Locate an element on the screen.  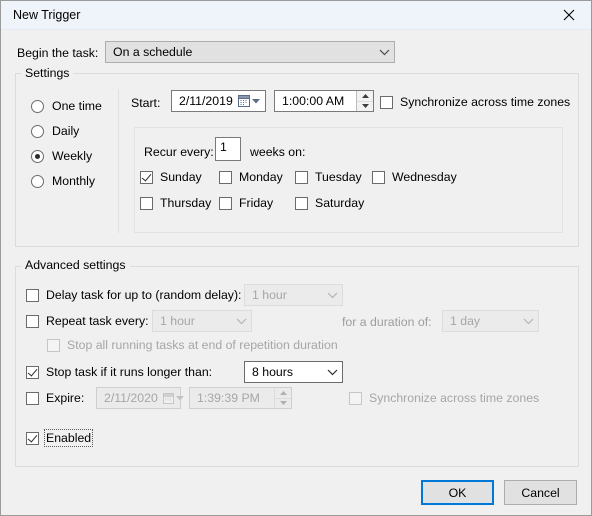
cancel-button-label: Cancel is located at coordinates (540, 492).